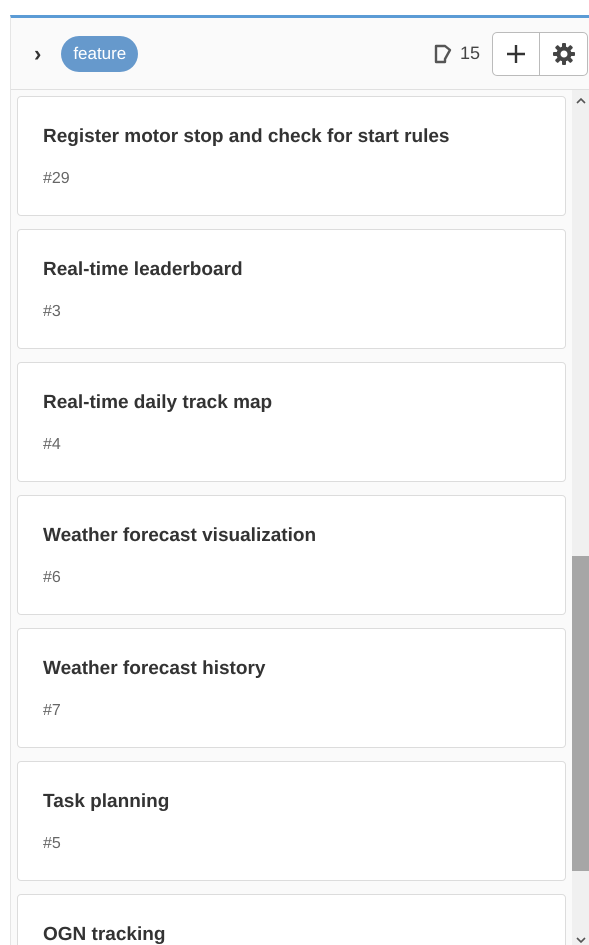  I want to click on card-title: Task planning, so click(106, 802).